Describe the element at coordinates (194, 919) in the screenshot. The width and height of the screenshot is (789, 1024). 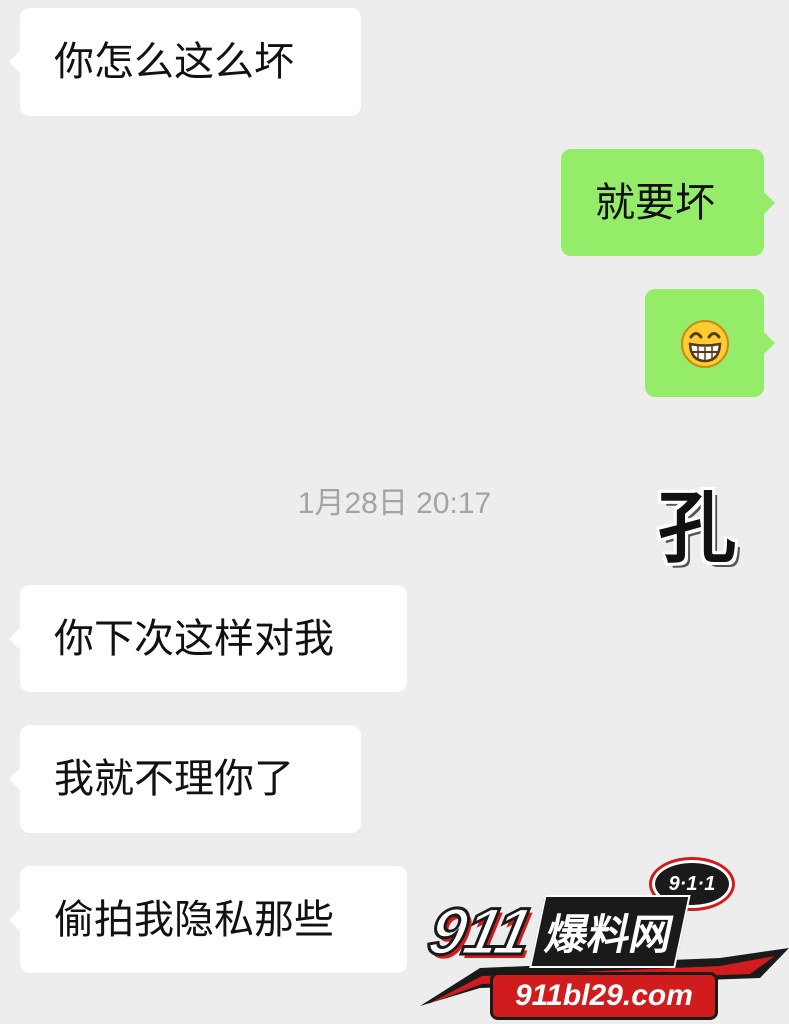
I see `message-text: 偷拍我隐私那些` at that location.